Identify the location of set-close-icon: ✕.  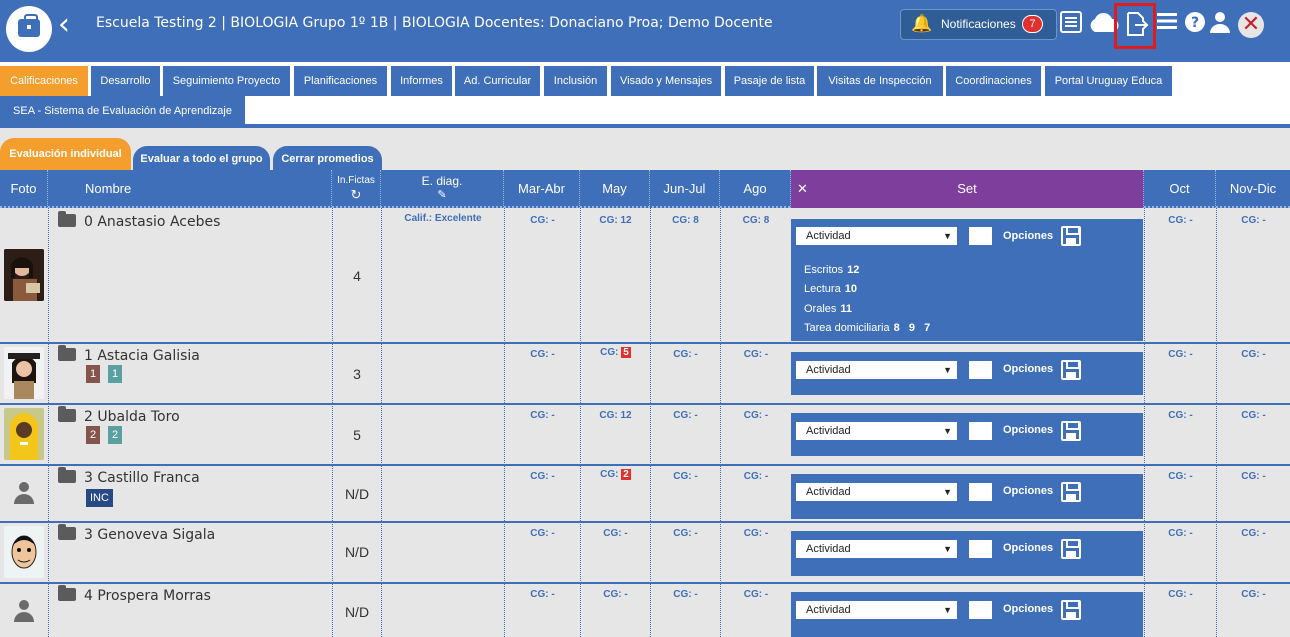
(802, 189).